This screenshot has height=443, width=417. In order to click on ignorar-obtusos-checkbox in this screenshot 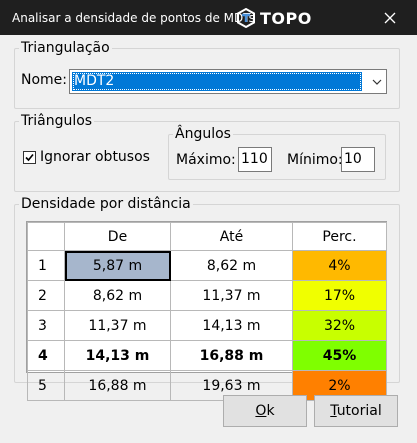, I will do `click(29, 157)`.